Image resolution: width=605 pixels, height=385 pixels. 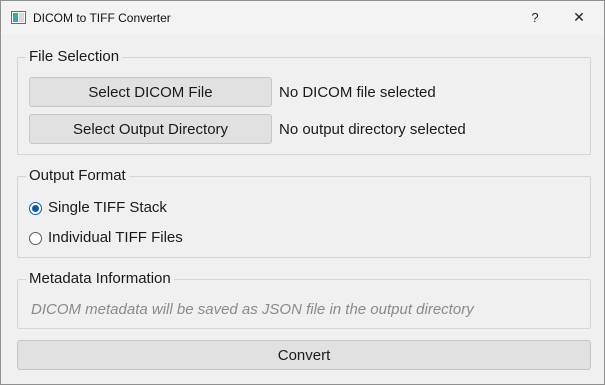 What do you see at coordinates (115, 237) in the screenshot?
I see `radio-label: Individual TIFF Files` at bounding box center [115, 237].